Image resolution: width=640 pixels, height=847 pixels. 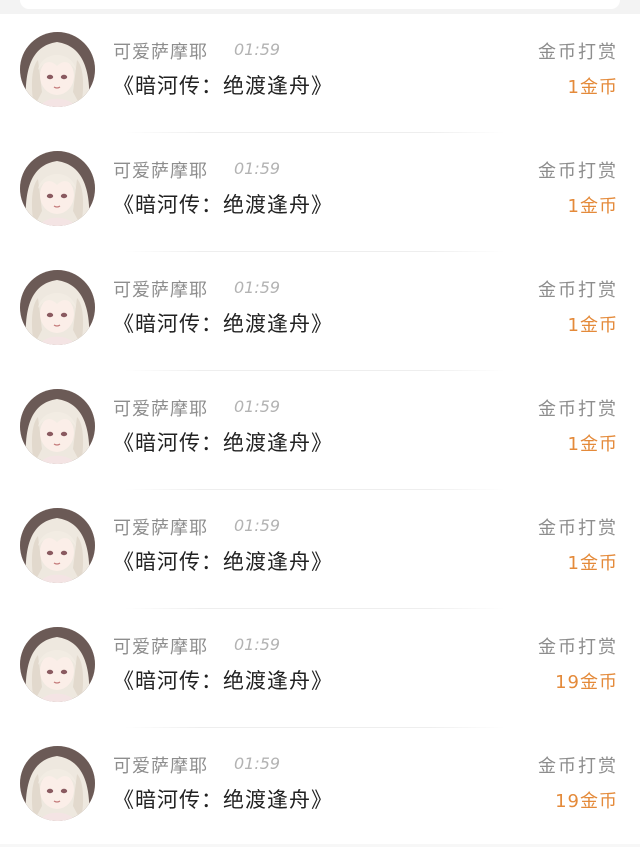 I want to click on top-sheet-edge, so click(x=320, y=7).